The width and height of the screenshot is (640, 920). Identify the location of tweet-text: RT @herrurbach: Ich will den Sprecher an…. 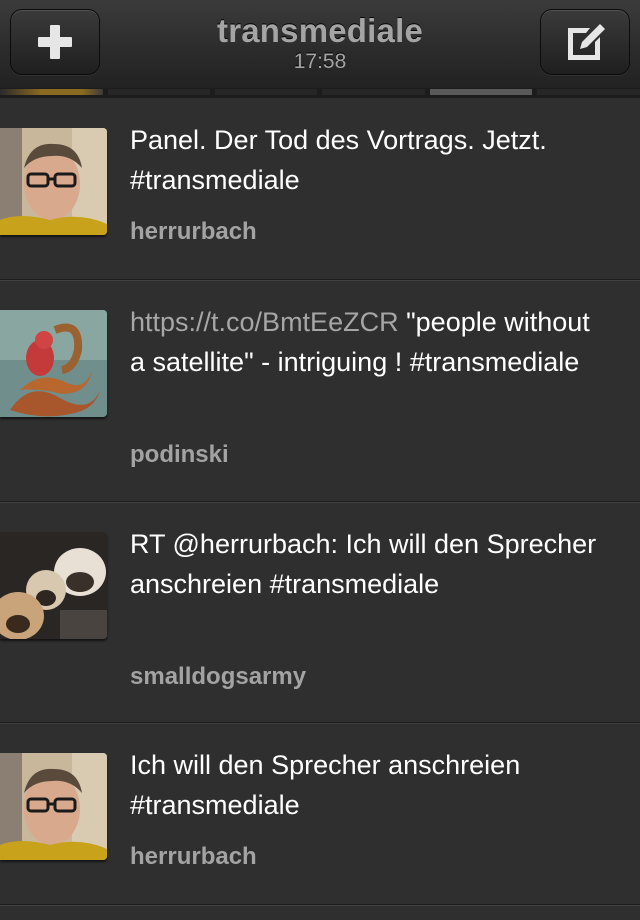
(370, 564).